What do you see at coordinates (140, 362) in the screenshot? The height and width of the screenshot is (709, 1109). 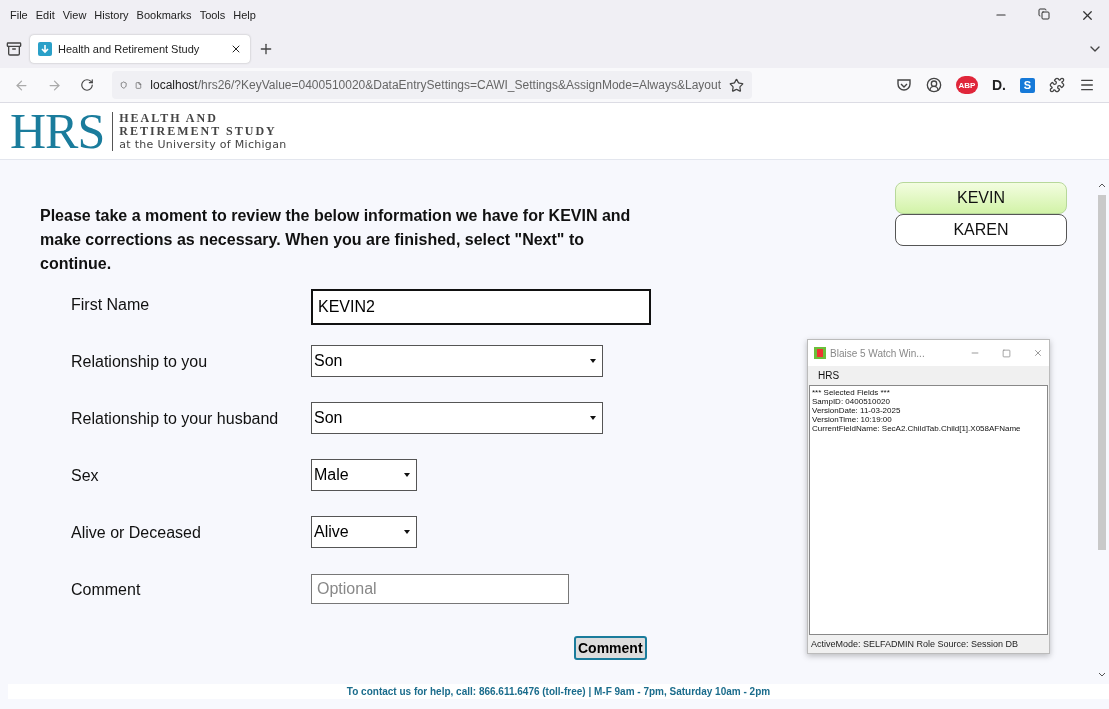 I see `field-label: Relationship to you` at bounding box center [140, 362].